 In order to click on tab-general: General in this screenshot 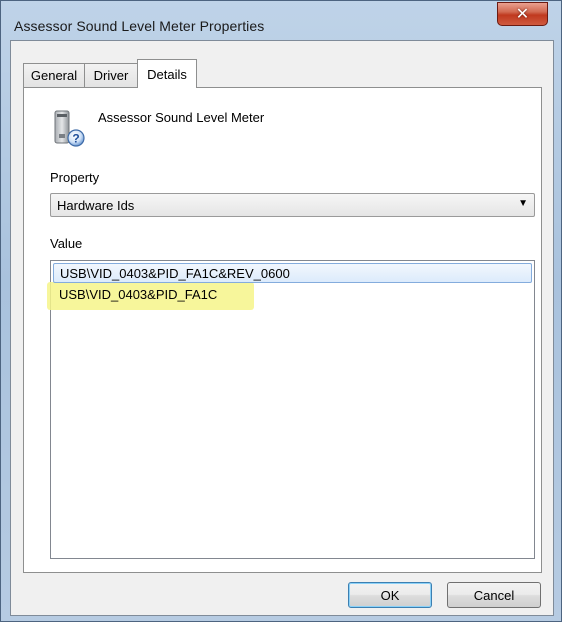, I will do `click(54, 75)`.